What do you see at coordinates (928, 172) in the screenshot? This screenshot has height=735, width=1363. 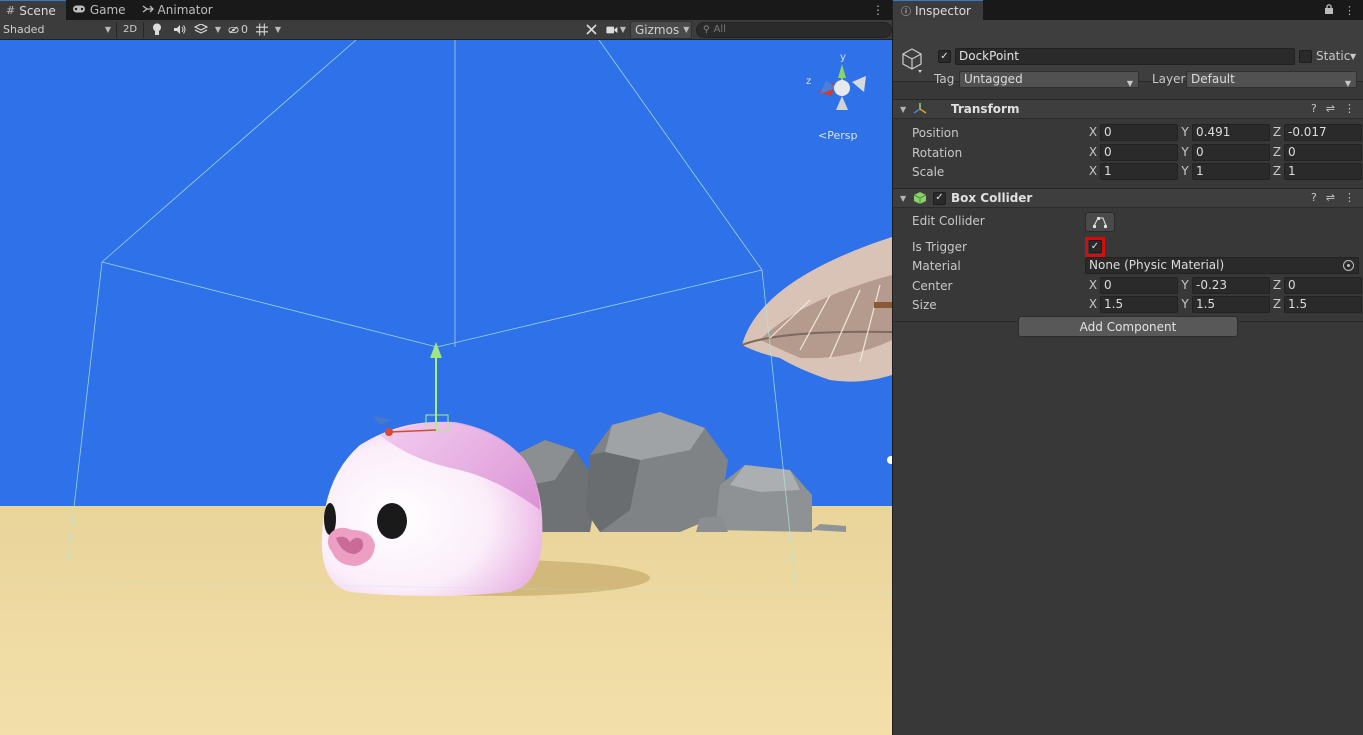 I see `scale-label: Scale` at bounding box center [928, 172].